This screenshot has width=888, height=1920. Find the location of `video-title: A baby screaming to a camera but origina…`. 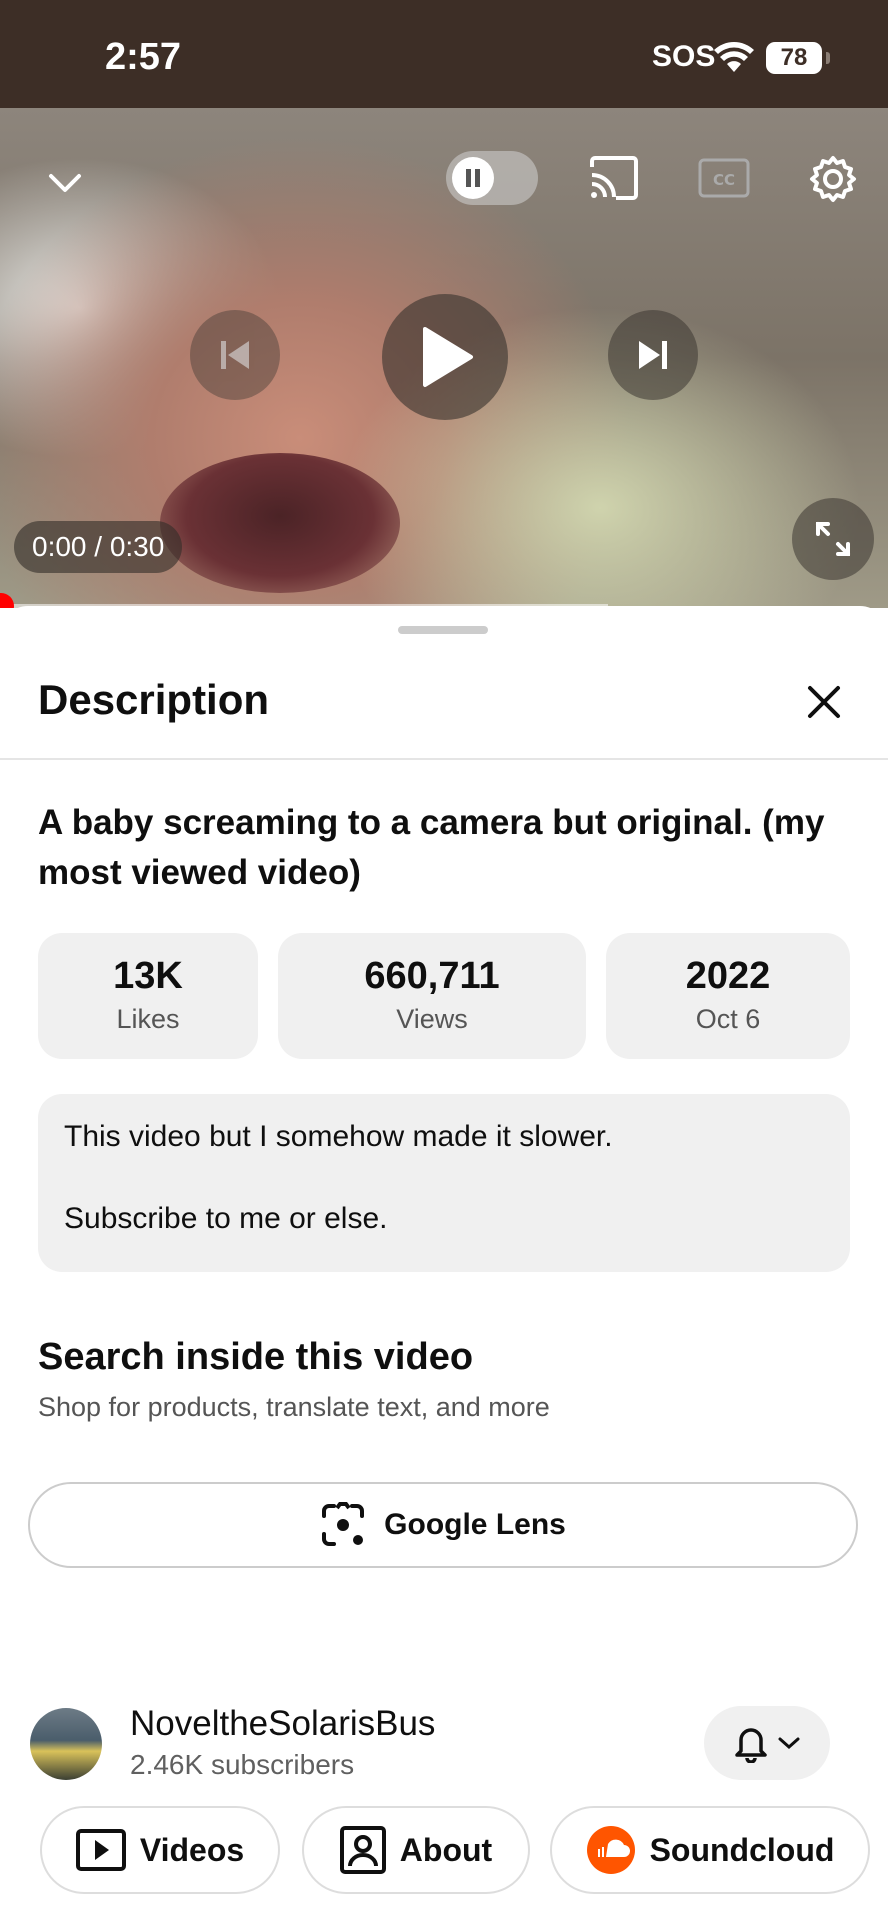

video-title: A baby screaming to a camera but origina… is located at coordinates (431, 847).